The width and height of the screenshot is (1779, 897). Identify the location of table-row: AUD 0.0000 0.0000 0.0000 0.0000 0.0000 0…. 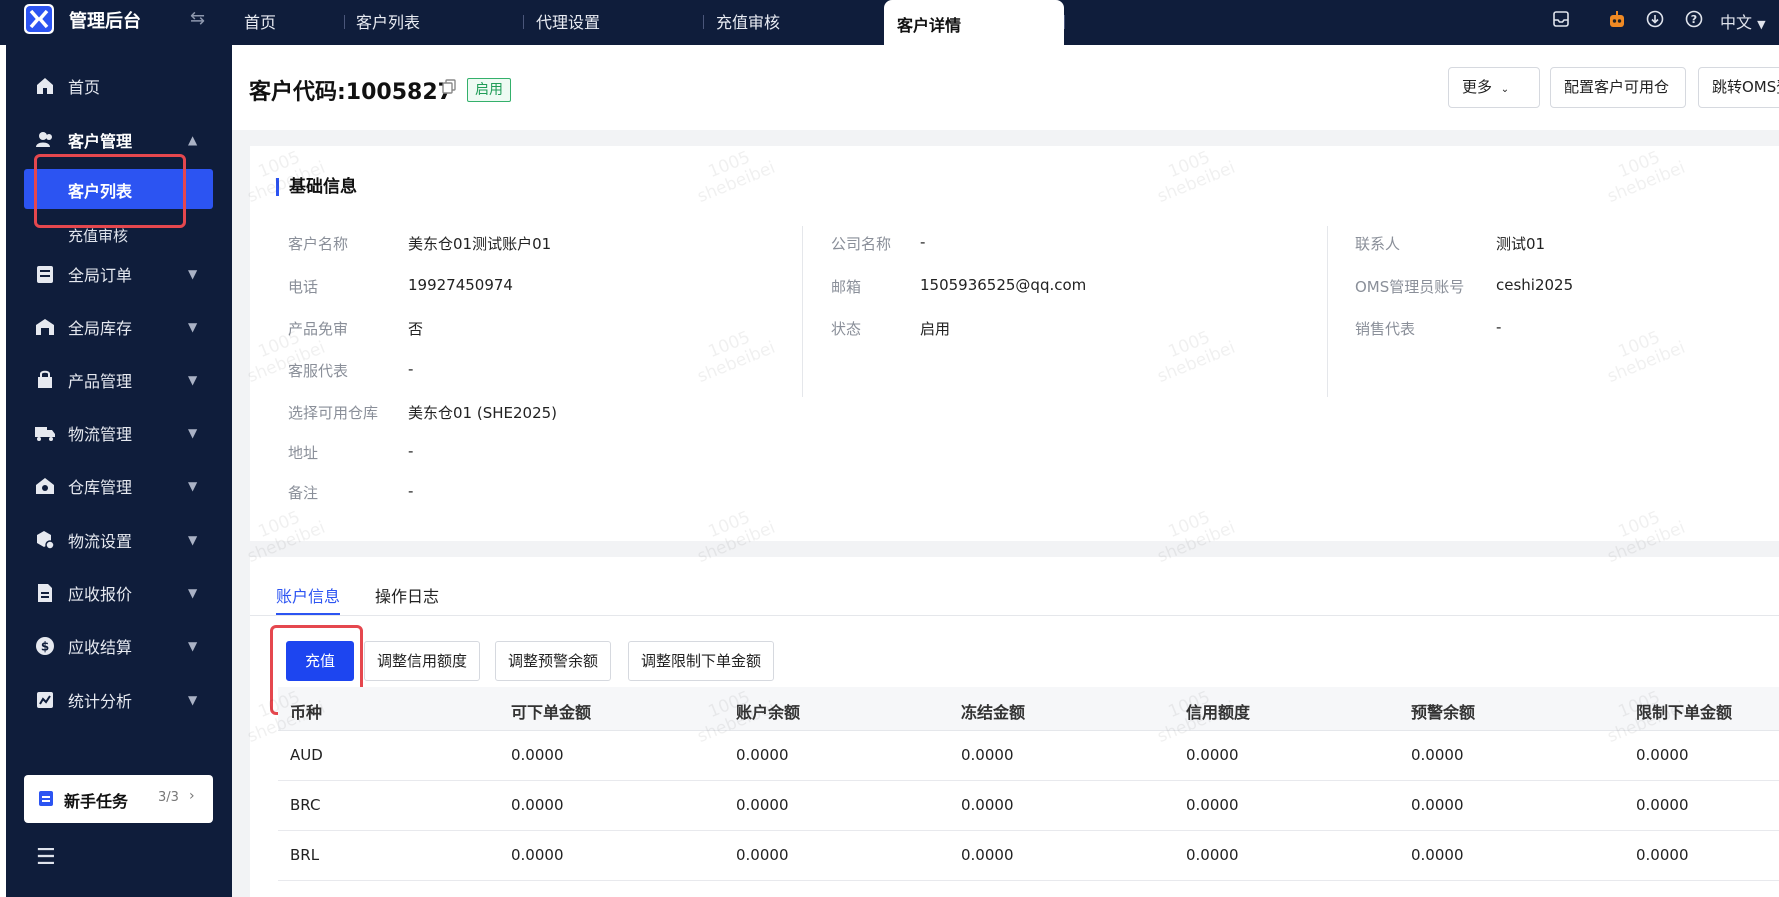
(1028, 756).